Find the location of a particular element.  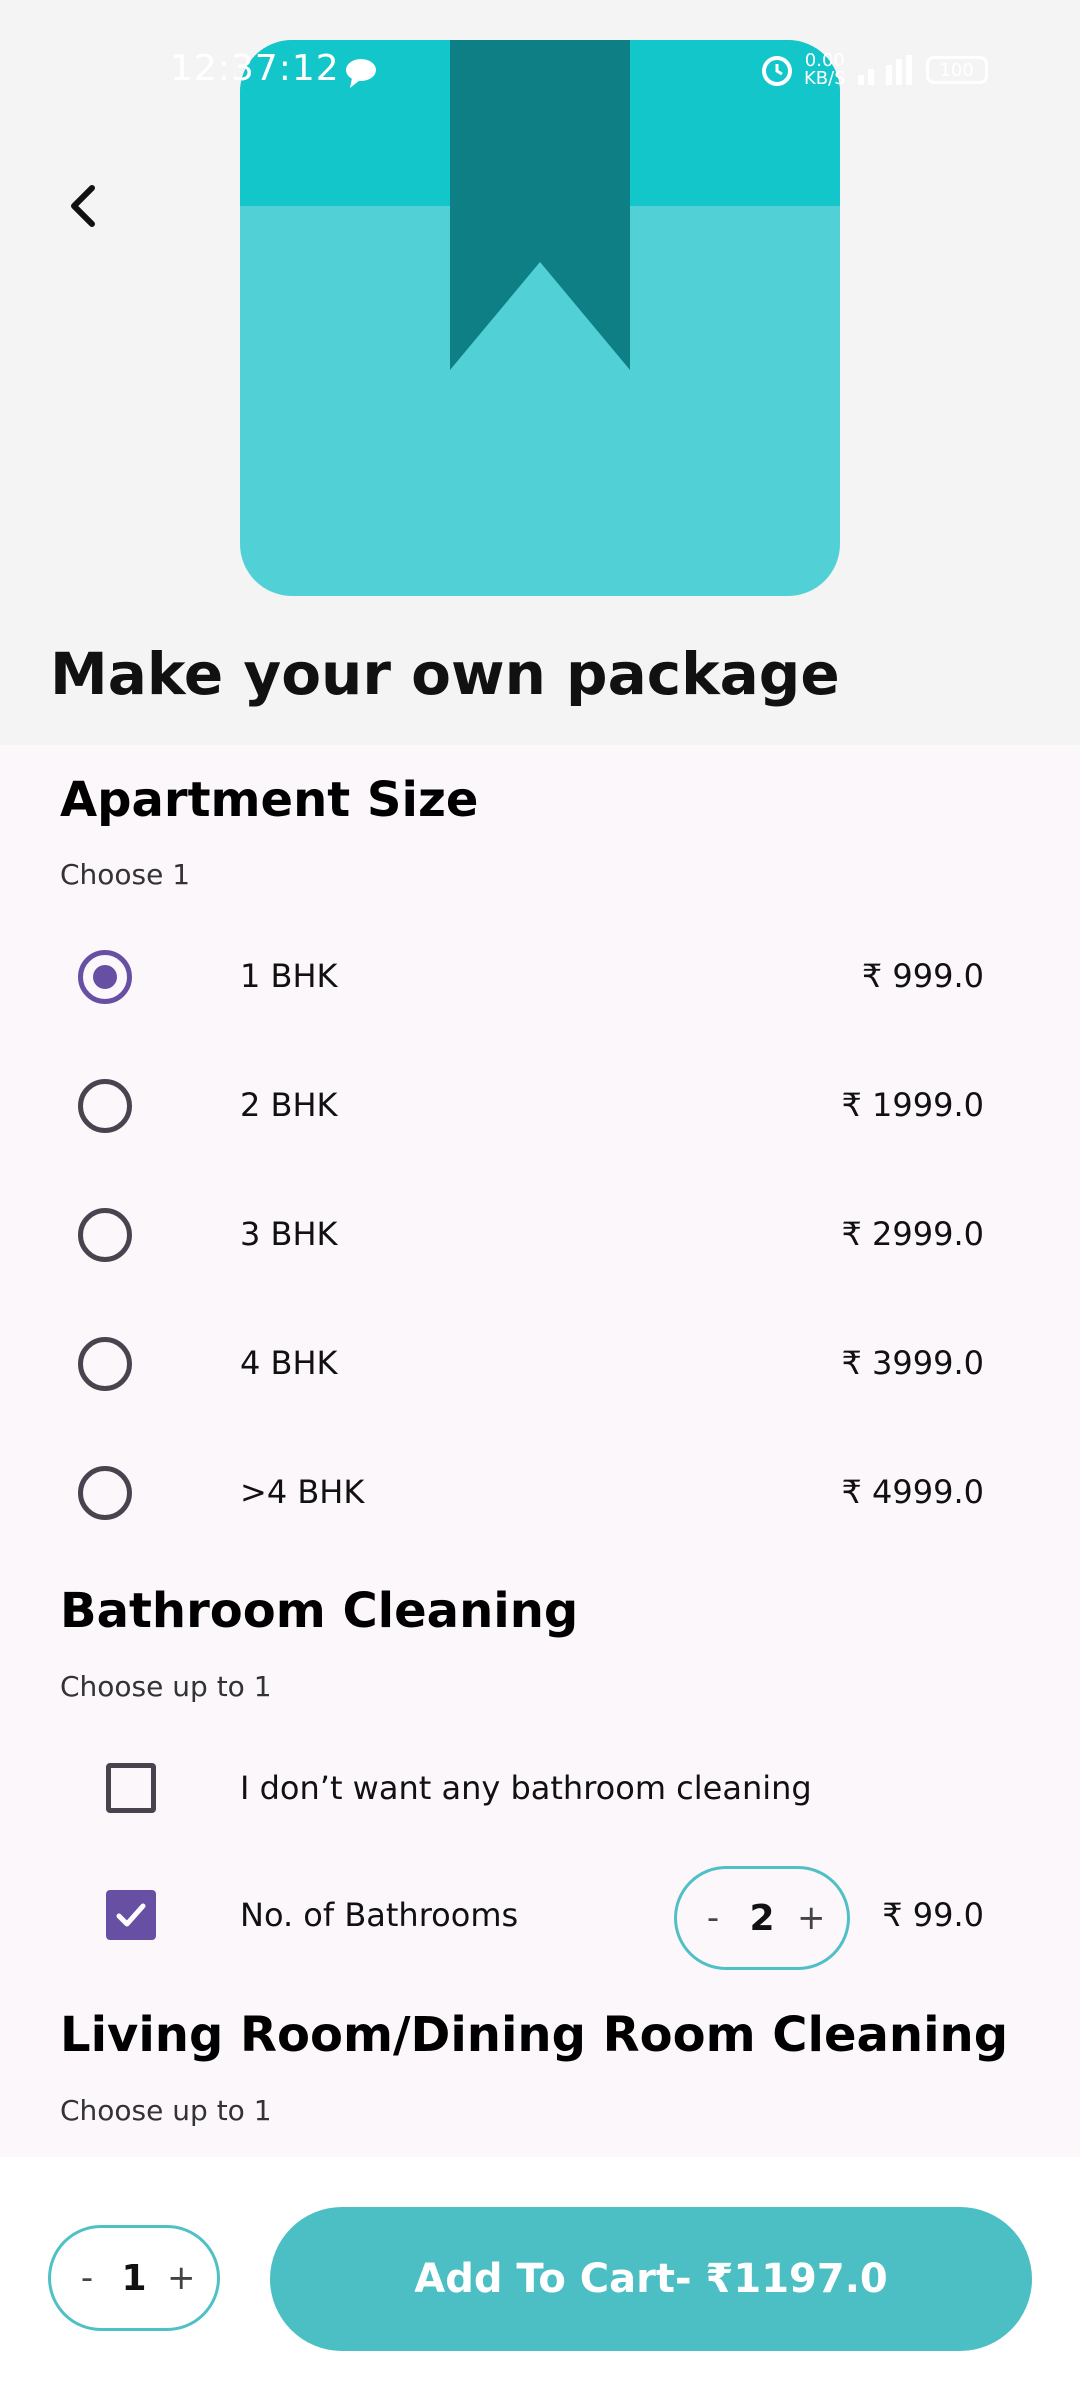

apartment-option-3bhk: 3 BHK ₹ 2999.0 is located at coordinates (540, 1235).